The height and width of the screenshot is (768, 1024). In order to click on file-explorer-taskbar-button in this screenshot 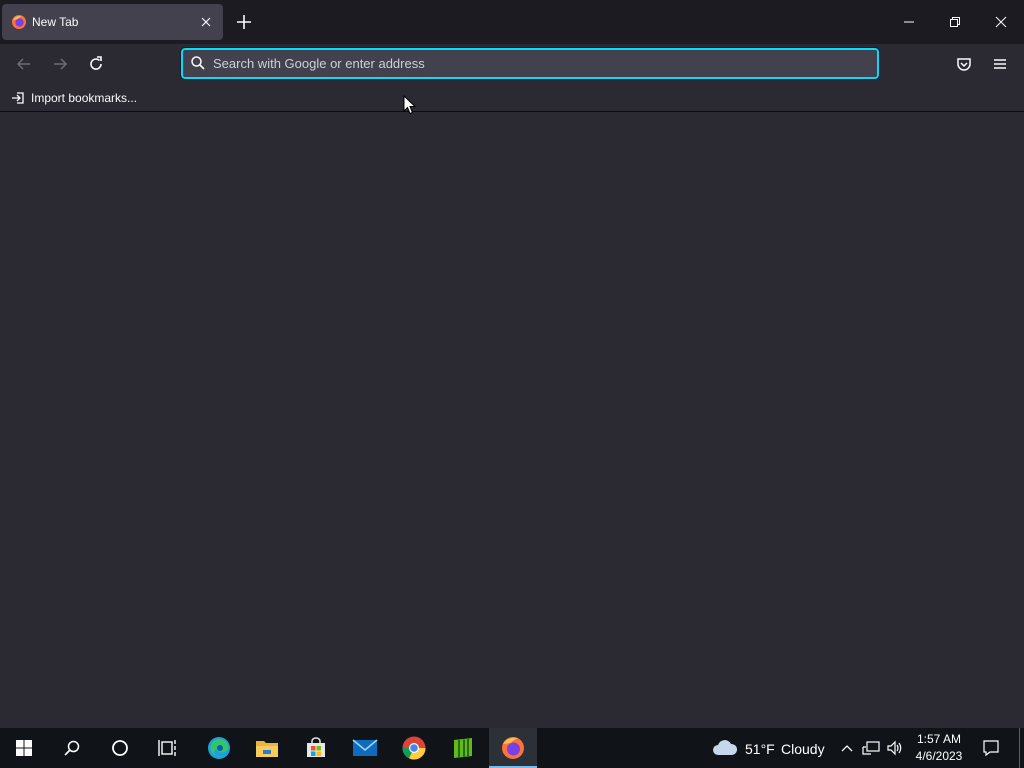, I will do `click(267, 748)`.